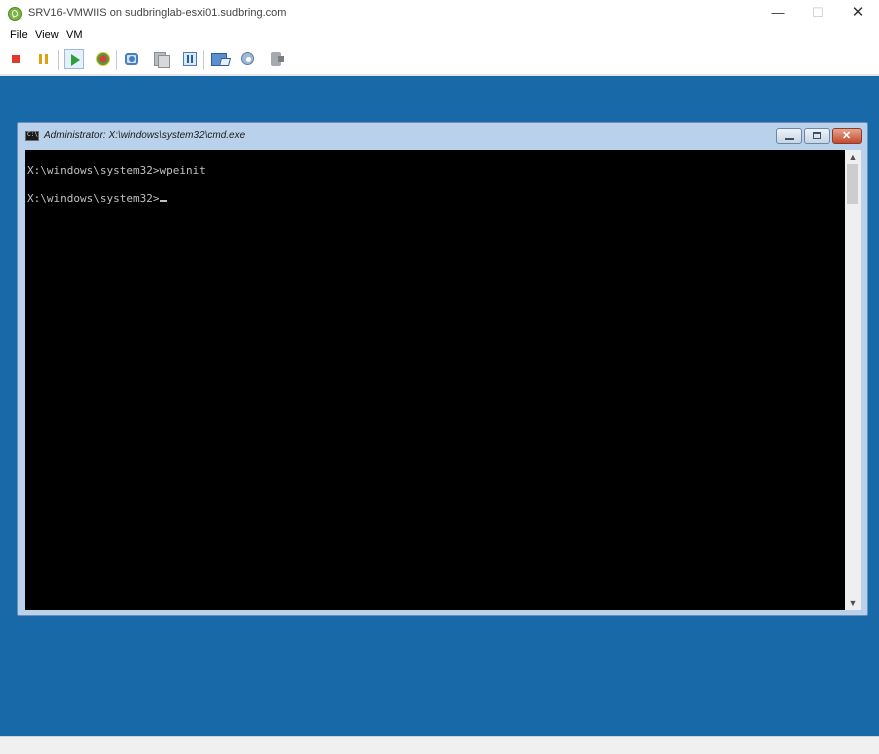 Image resolution: width=879 pixels, height=754 pixels. Describe the element at coordinates (74, 35) in the screenshot. I see `menu-vm: VM` at that location.